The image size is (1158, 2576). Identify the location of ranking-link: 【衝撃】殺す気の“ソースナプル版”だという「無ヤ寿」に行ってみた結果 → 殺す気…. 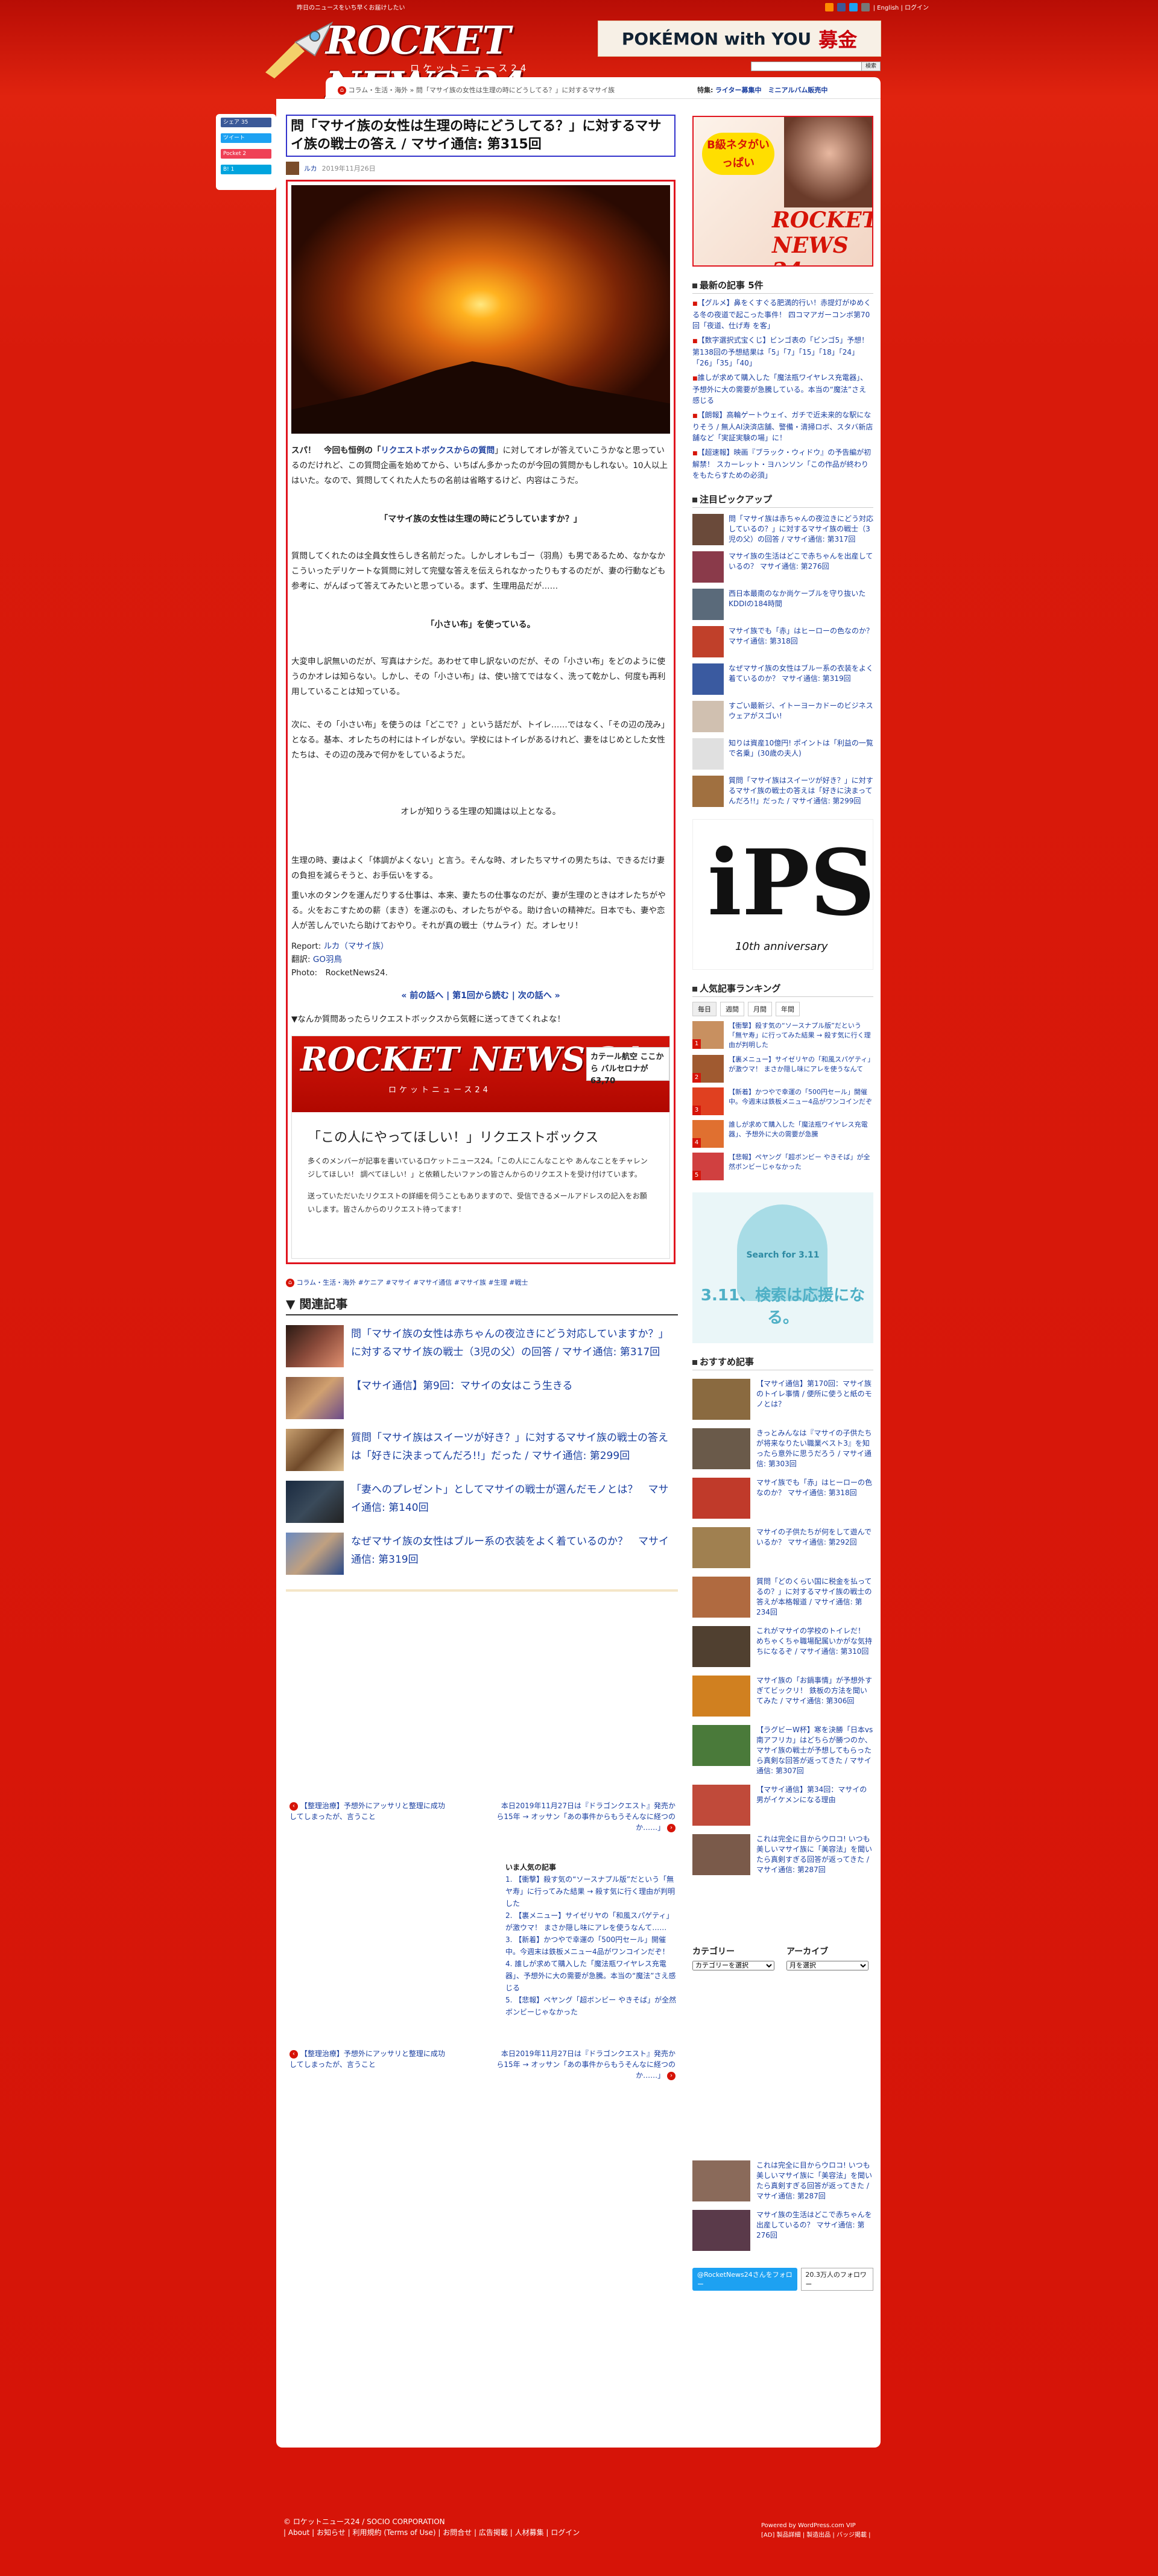
(801, 1035).